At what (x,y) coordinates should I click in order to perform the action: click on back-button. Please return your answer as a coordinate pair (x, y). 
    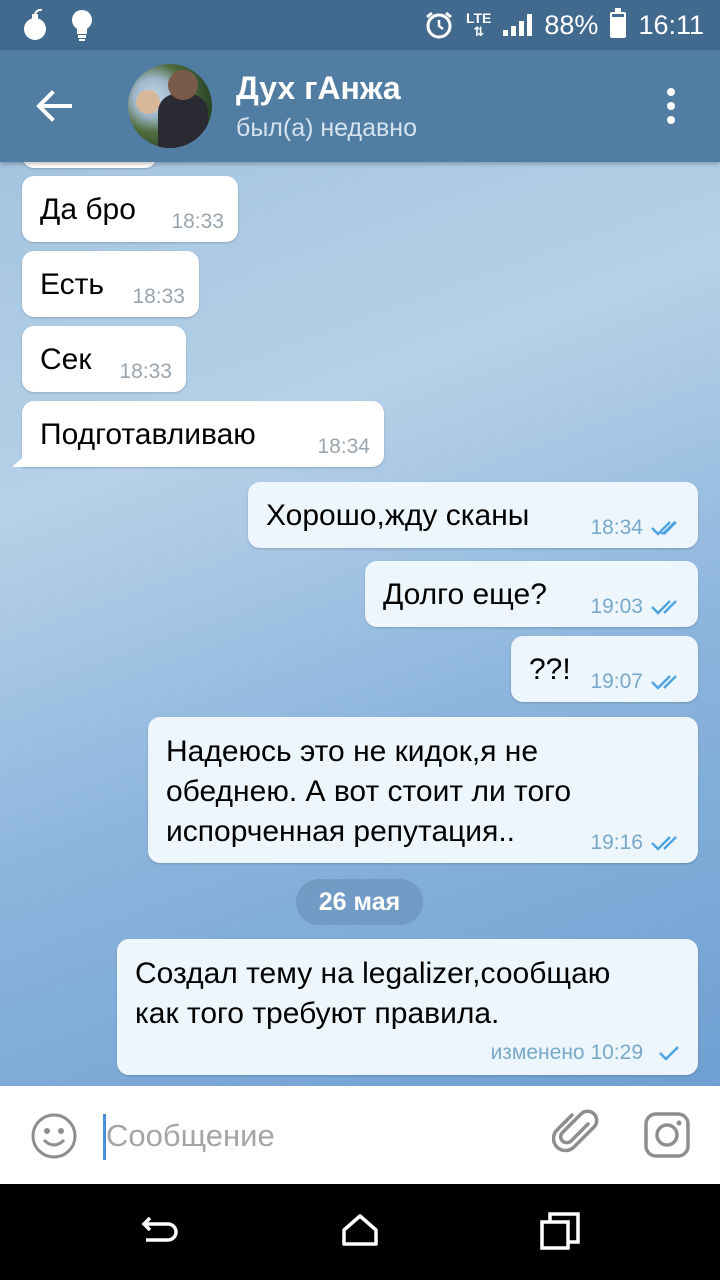
    Looking at the image, I should click on (55, 106).